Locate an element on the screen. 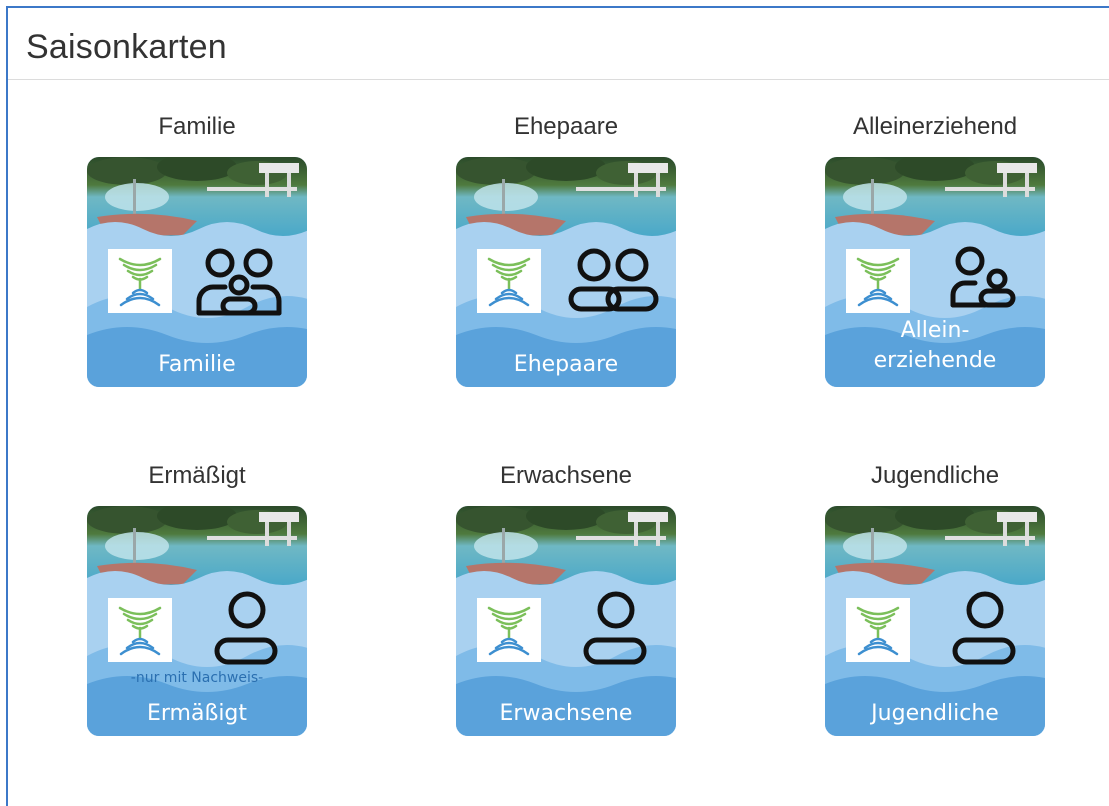 This screenshot has width=1109, height=806. ticket-label: Ermäßigt is located at coordinates (197, 713).